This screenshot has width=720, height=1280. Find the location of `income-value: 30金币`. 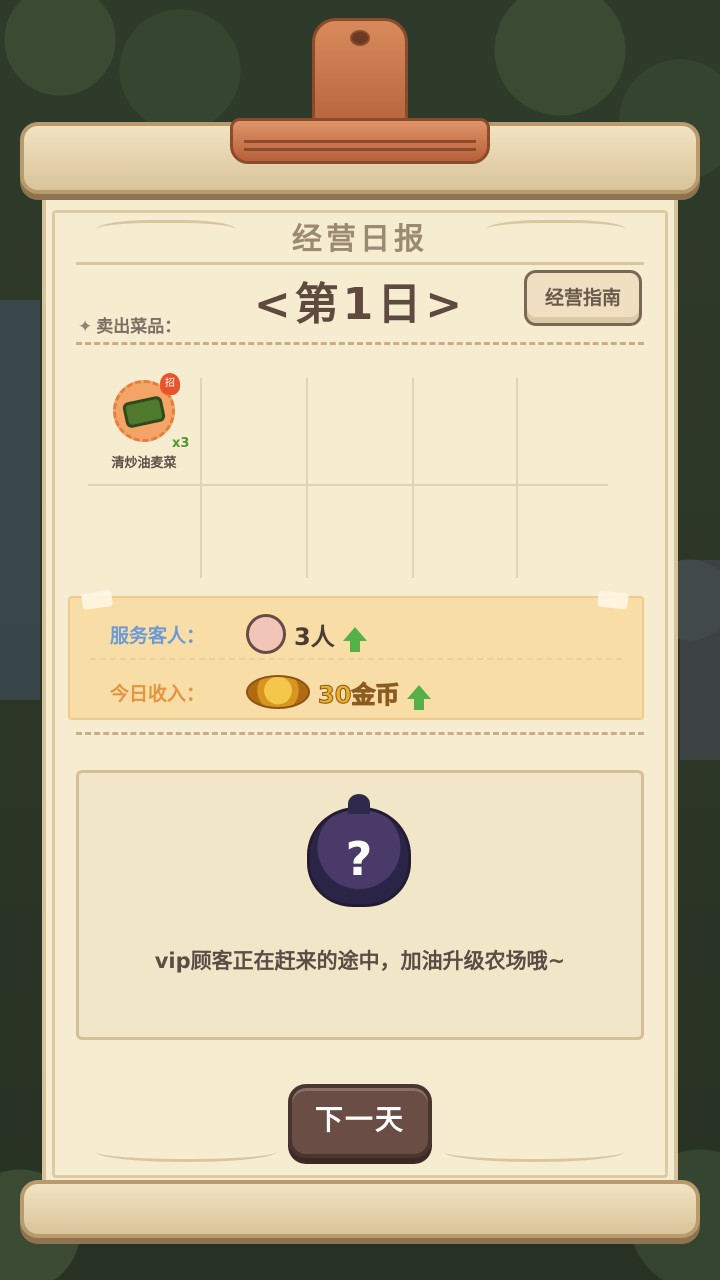

income-value: 30金币 is located at coordinates (358, 694).